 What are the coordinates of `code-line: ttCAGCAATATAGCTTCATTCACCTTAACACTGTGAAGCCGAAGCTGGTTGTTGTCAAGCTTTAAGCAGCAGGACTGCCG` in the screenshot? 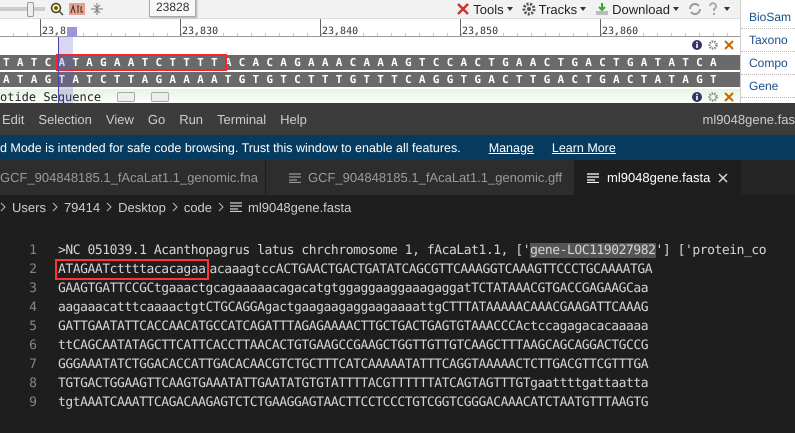 It's located at (353, 345).